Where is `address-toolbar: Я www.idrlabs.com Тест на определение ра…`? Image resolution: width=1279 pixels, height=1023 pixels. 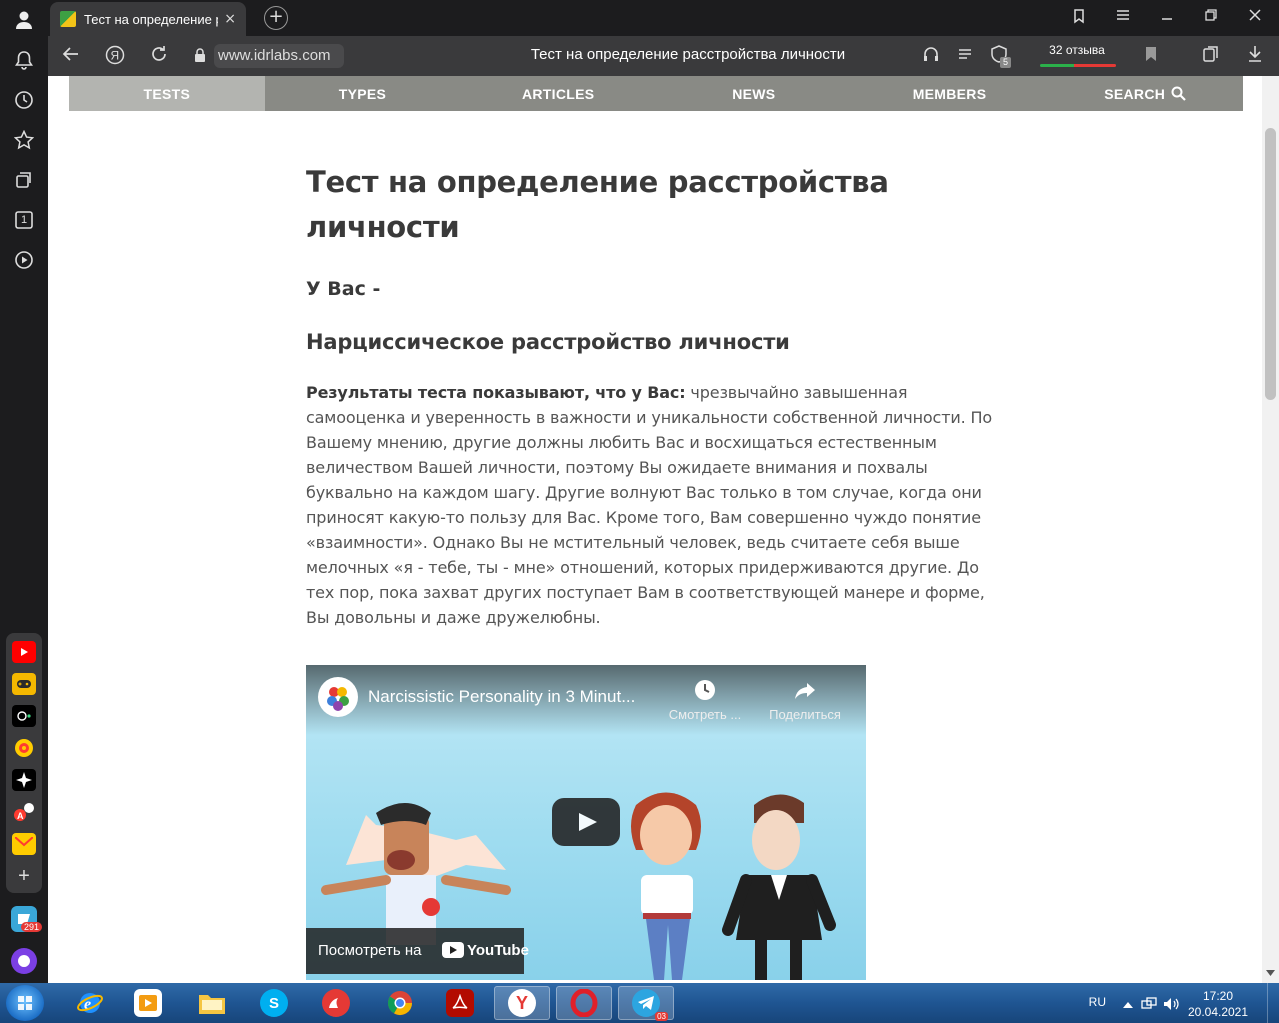 address-toolbar: Я www.idrlabs.com Тест на определение ра… is located at coordinates (663, 56).